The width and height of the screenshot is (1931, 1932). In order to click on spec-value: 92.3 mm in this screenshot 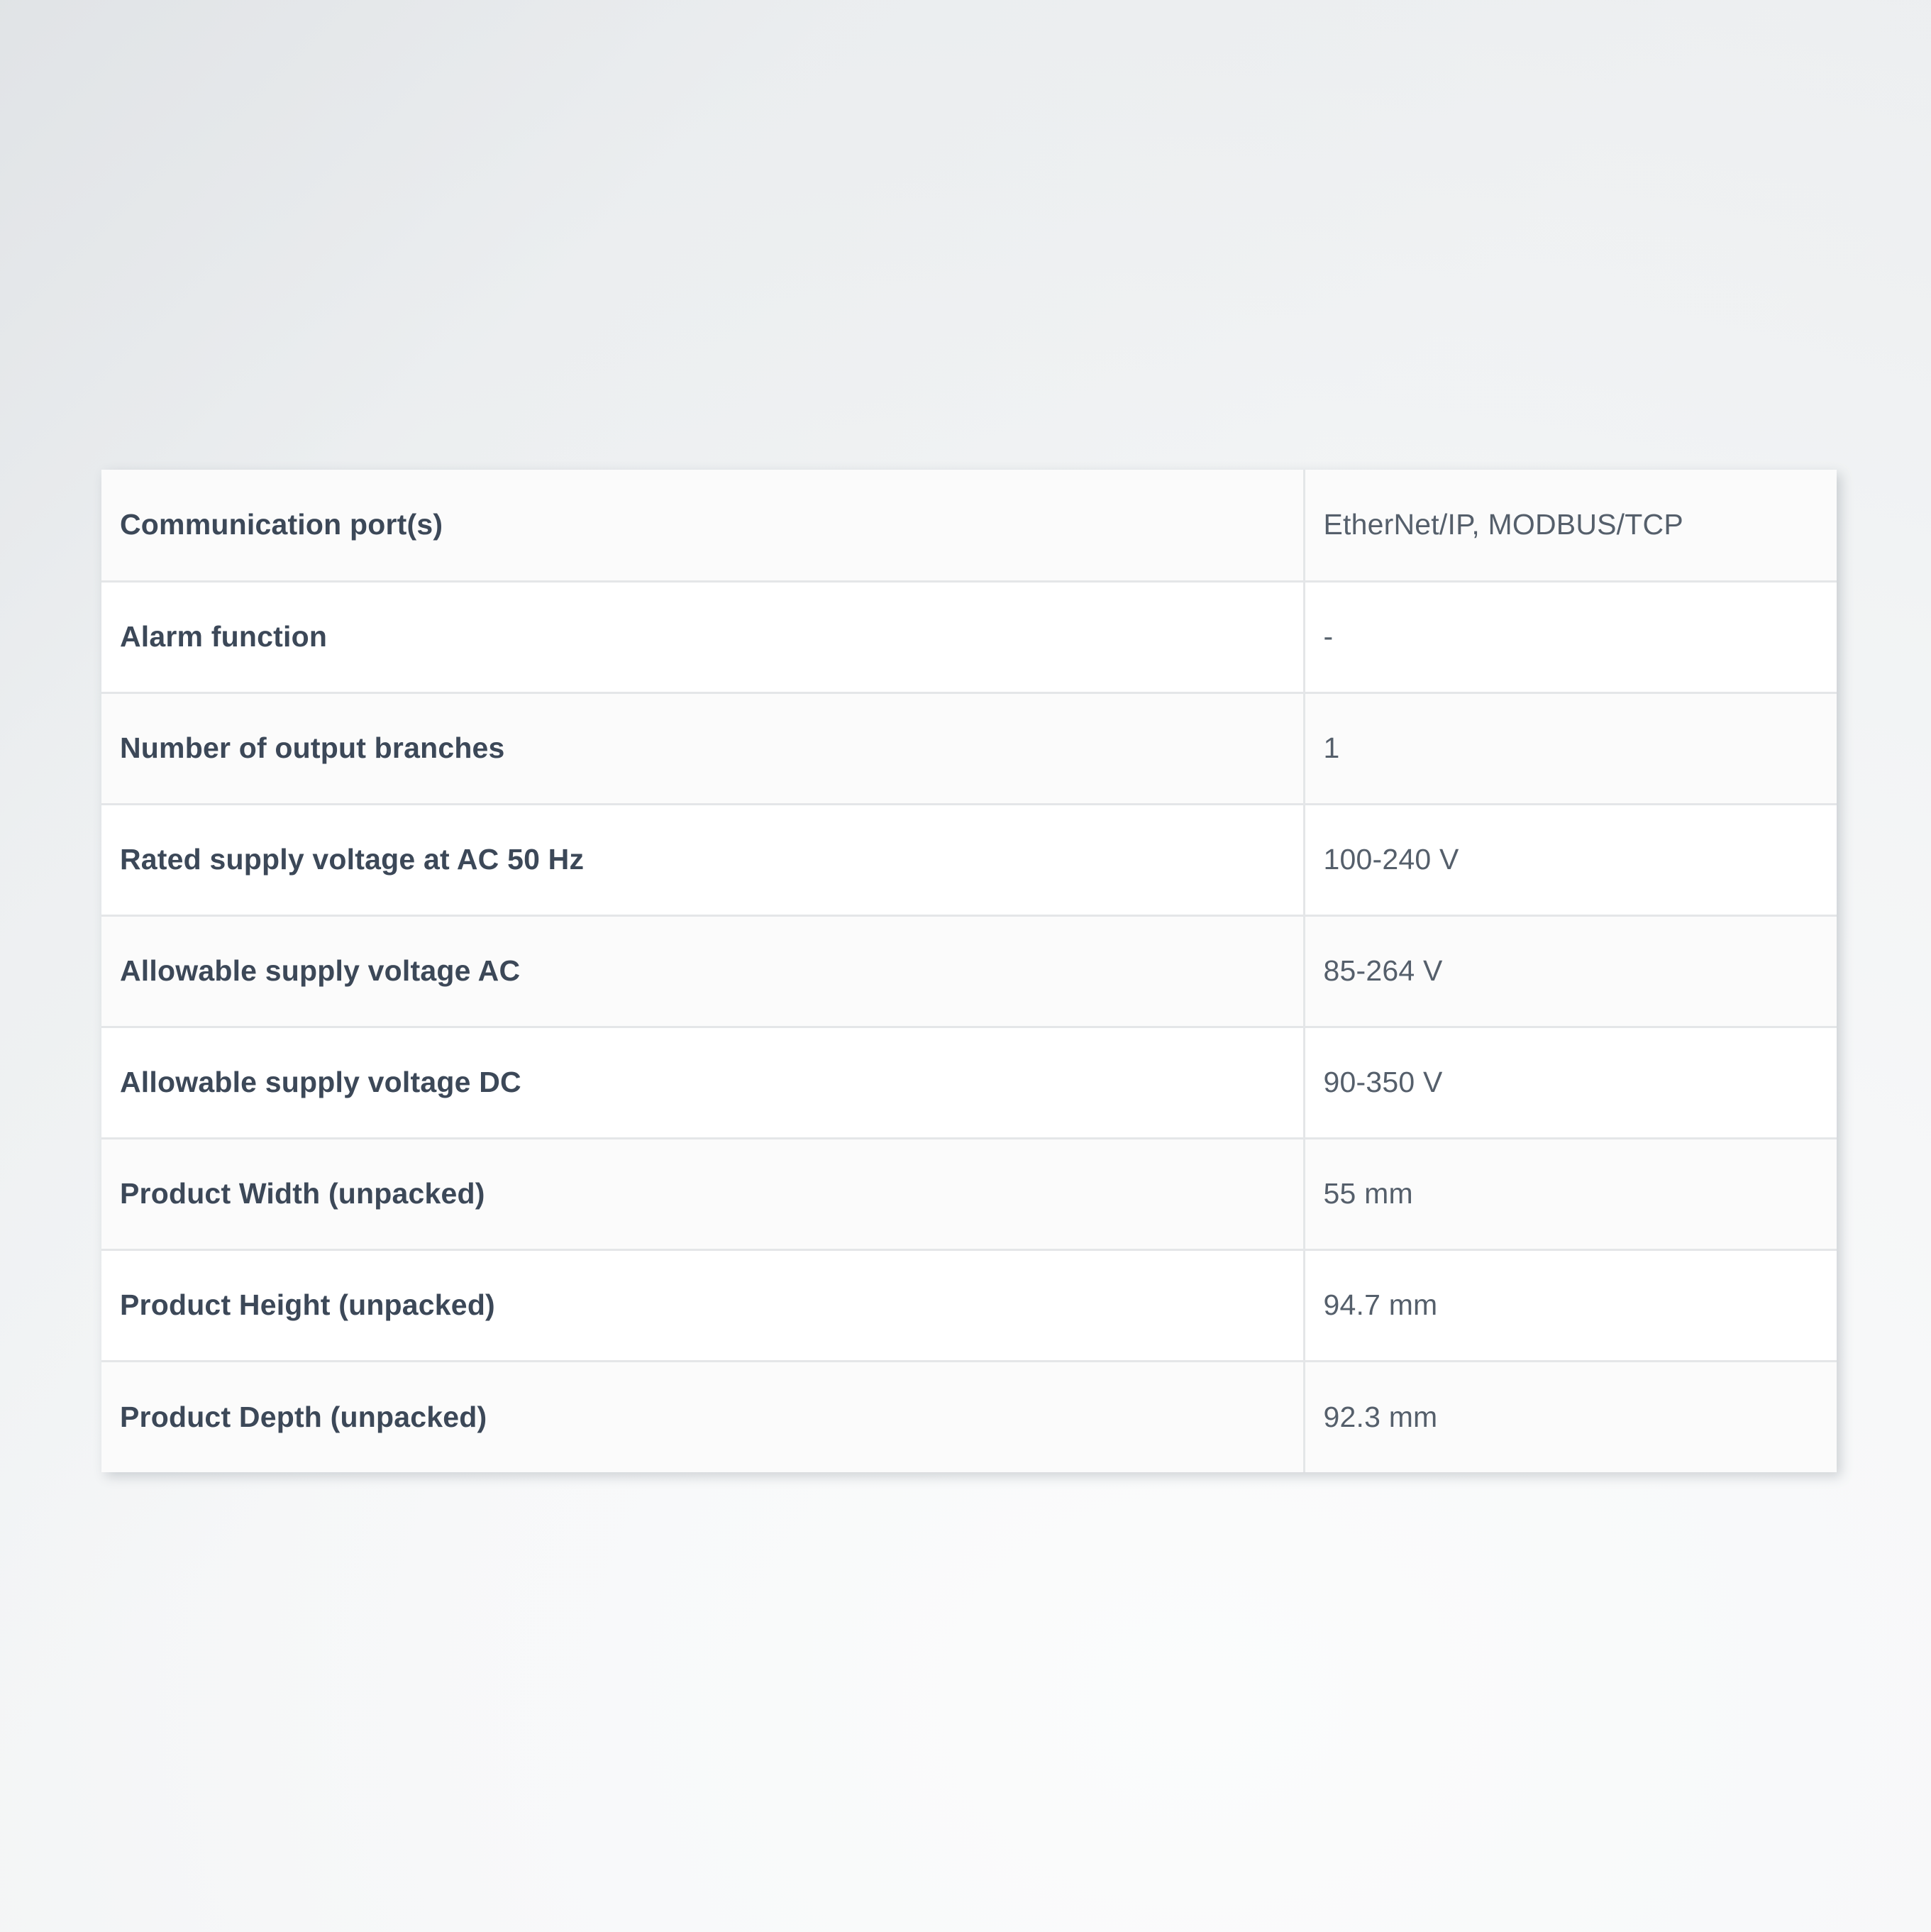, I will do `click(1569, 1416)`.